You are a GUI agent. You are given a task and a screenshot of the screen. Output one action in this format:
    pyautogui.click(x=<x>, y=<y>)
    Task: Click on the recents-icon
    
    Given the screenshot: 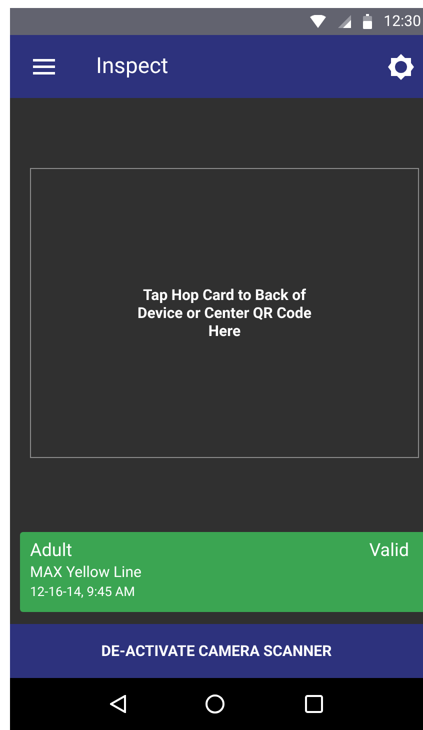 What is the action you would take?
    pyautogui.click(x=314, y=704)
    